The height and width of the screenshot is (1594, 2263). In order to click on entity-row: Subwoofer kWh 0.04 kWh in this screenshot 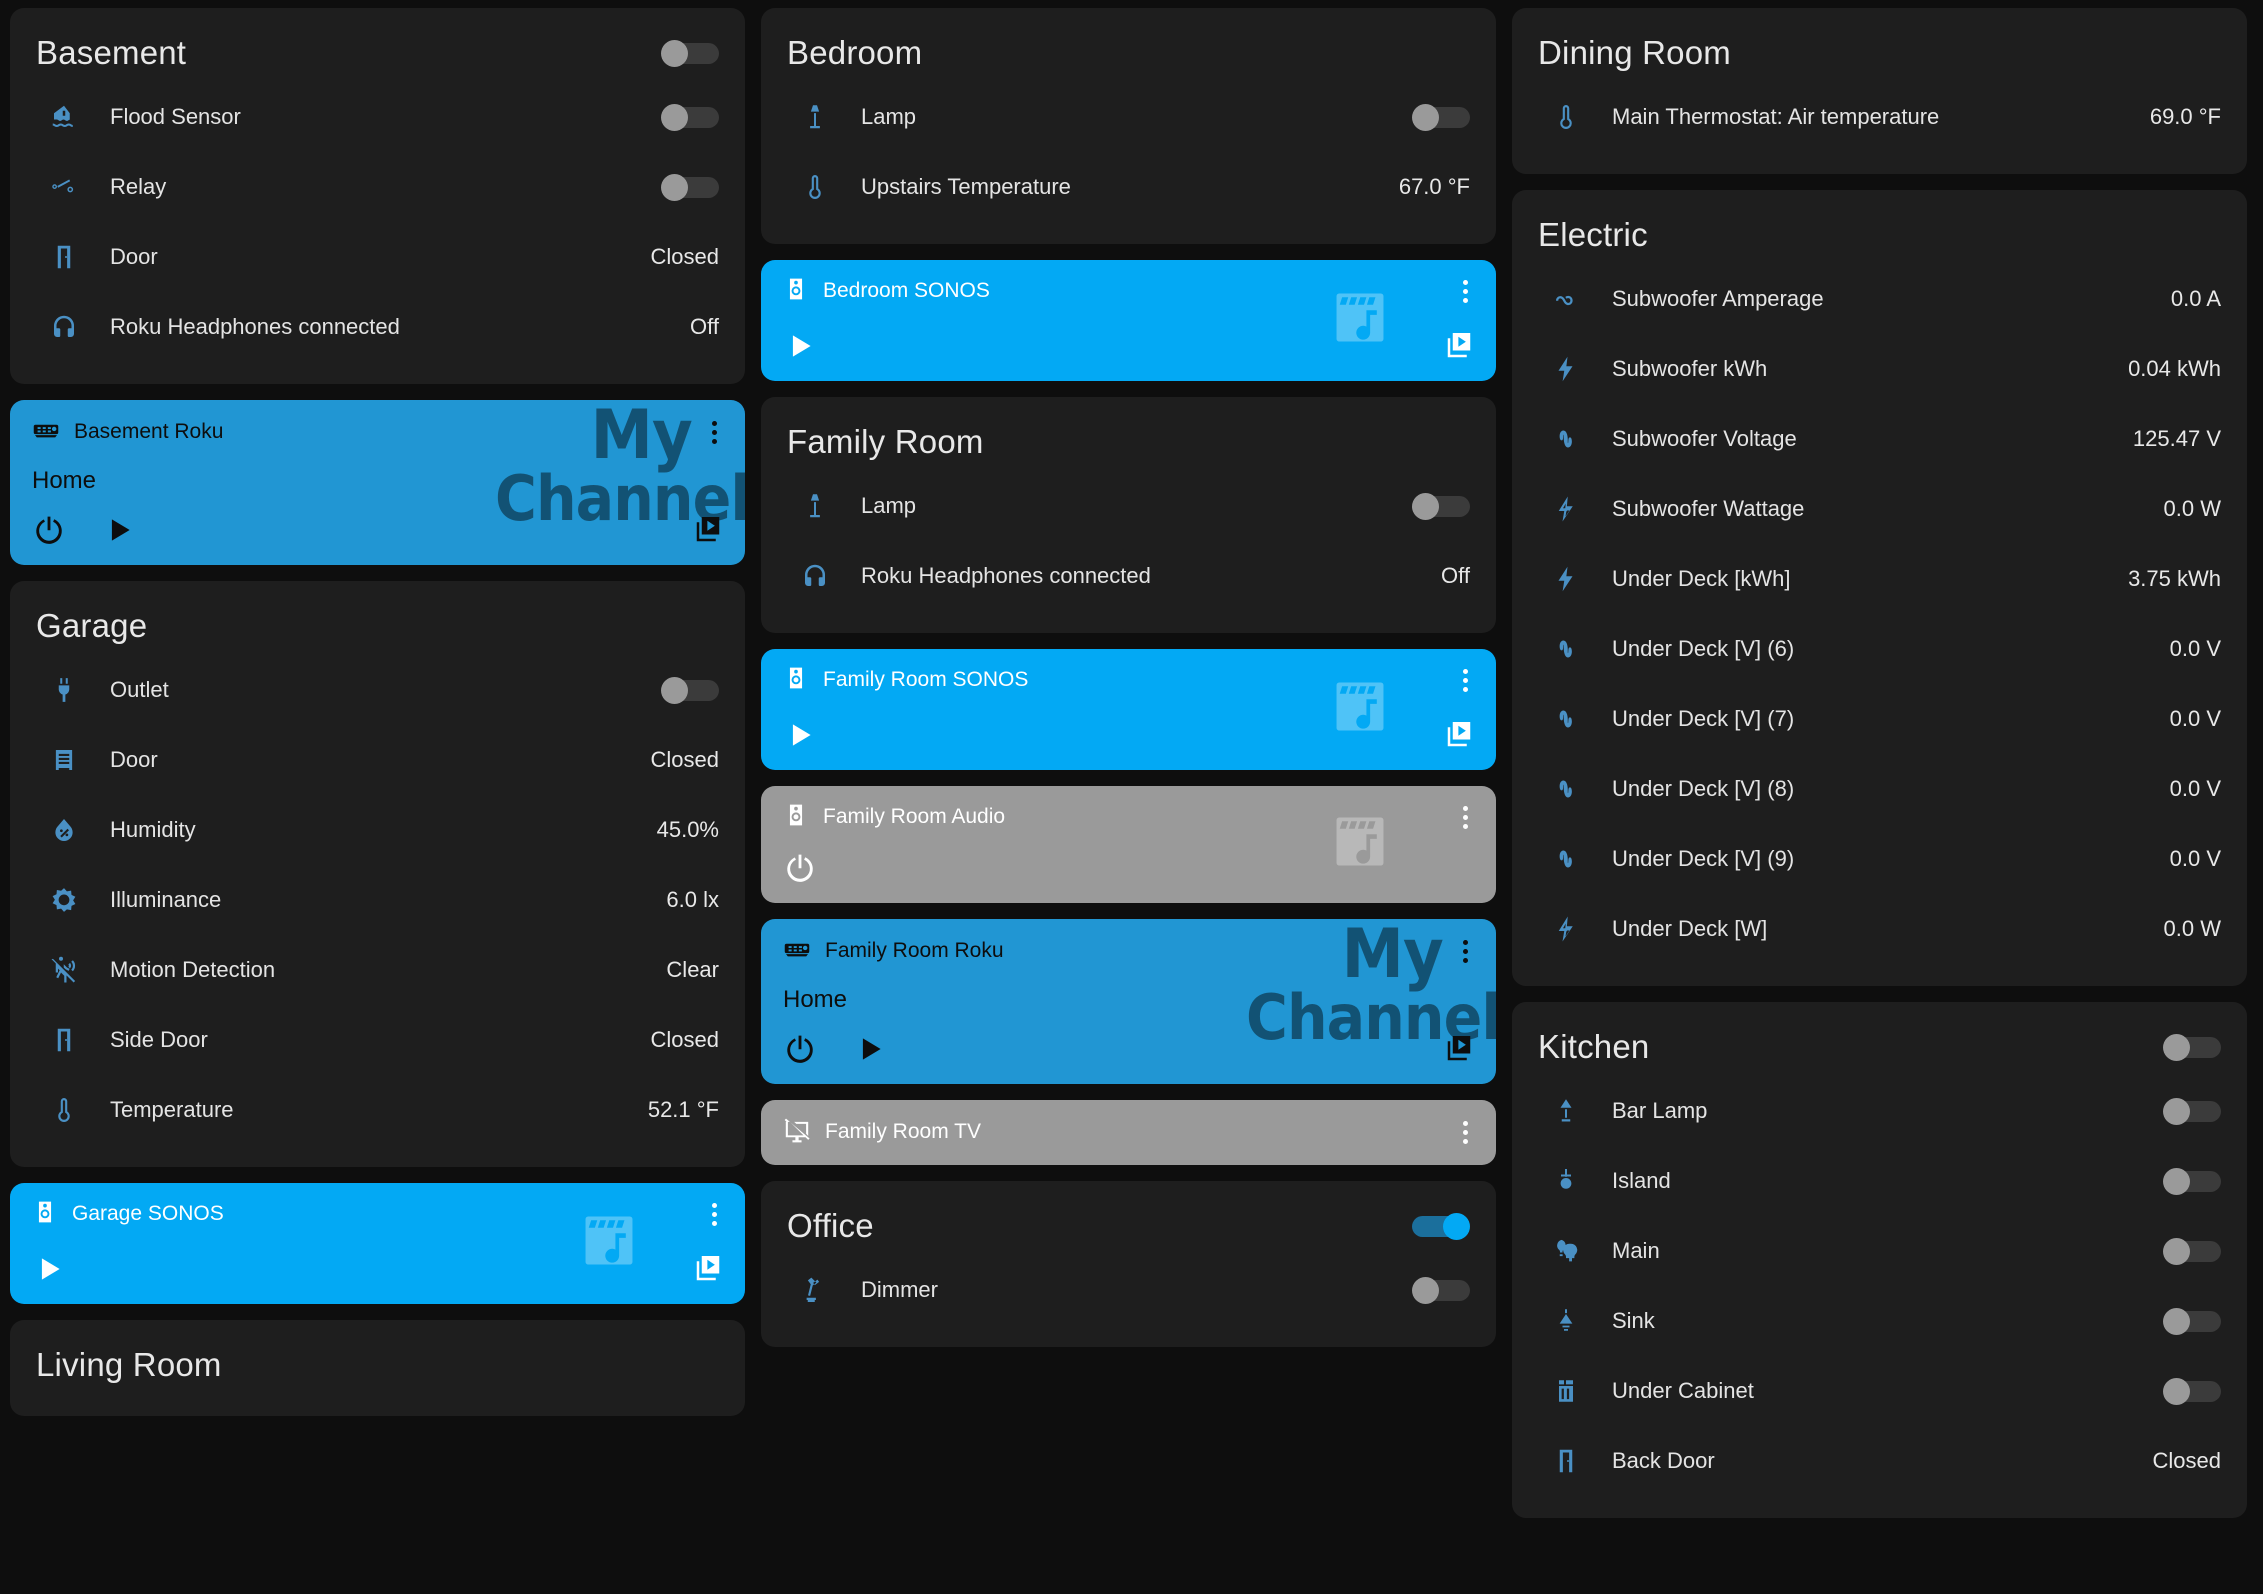, I will do `click(1879, 369)`.